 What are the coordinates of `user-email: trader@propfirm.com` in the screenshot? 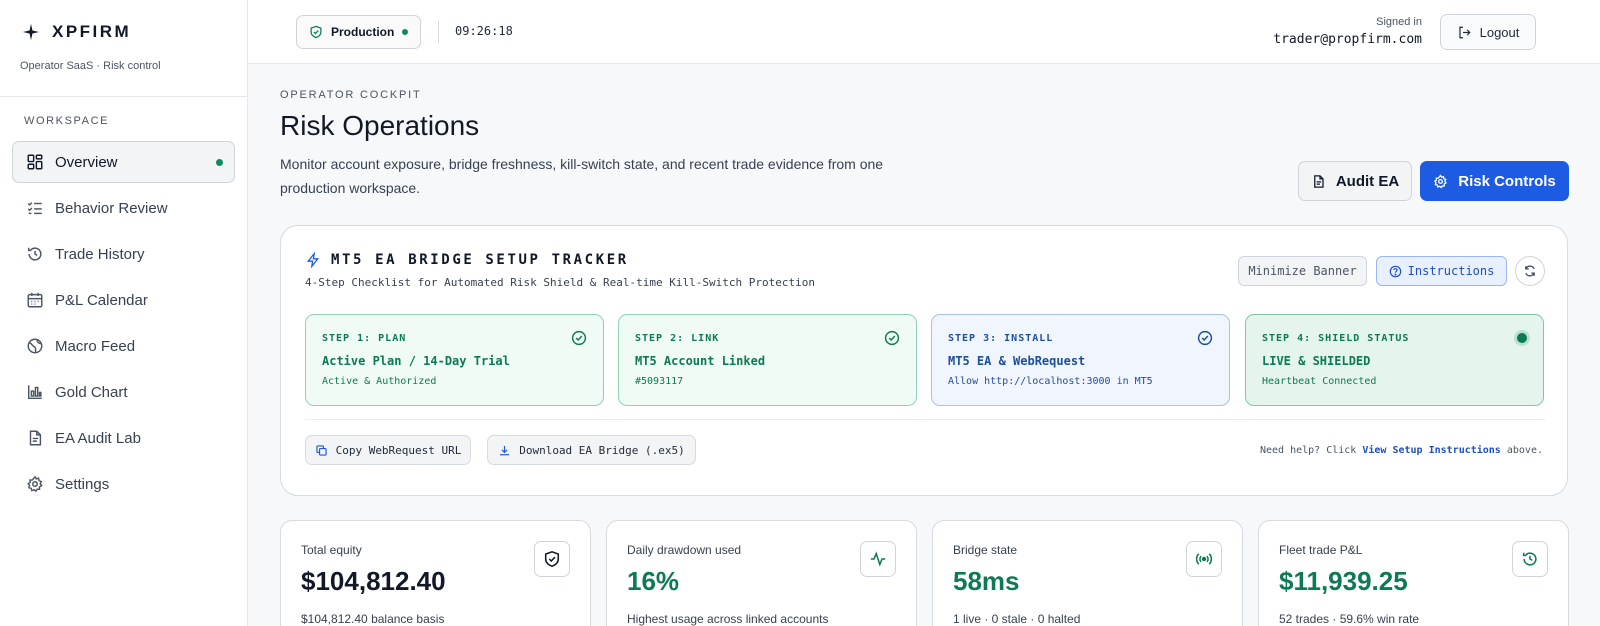 It's located at (1347, 39).